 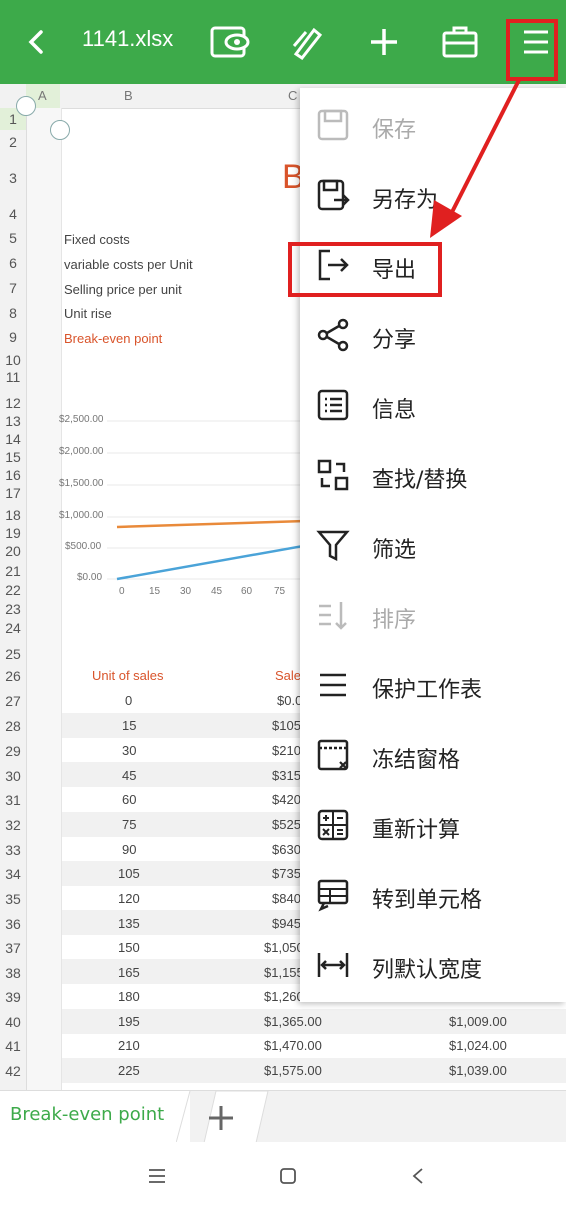 I want to click on cell-units: 165, so click(x=129, y=972).